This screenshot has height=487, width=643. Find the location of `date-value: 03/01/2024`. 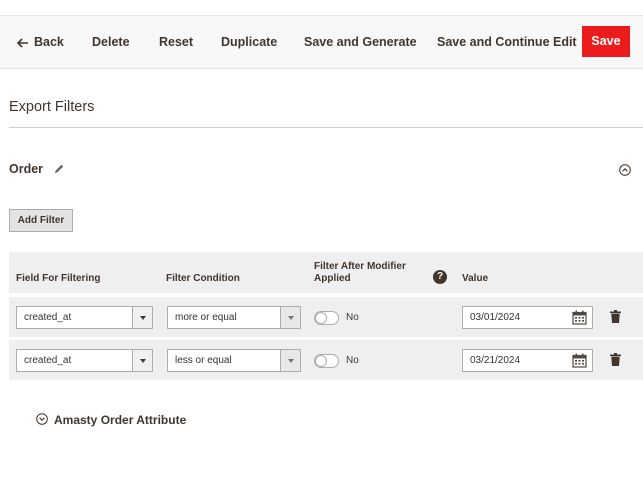

date-value: 03/01/2024 is located at coordinates (495, 317).